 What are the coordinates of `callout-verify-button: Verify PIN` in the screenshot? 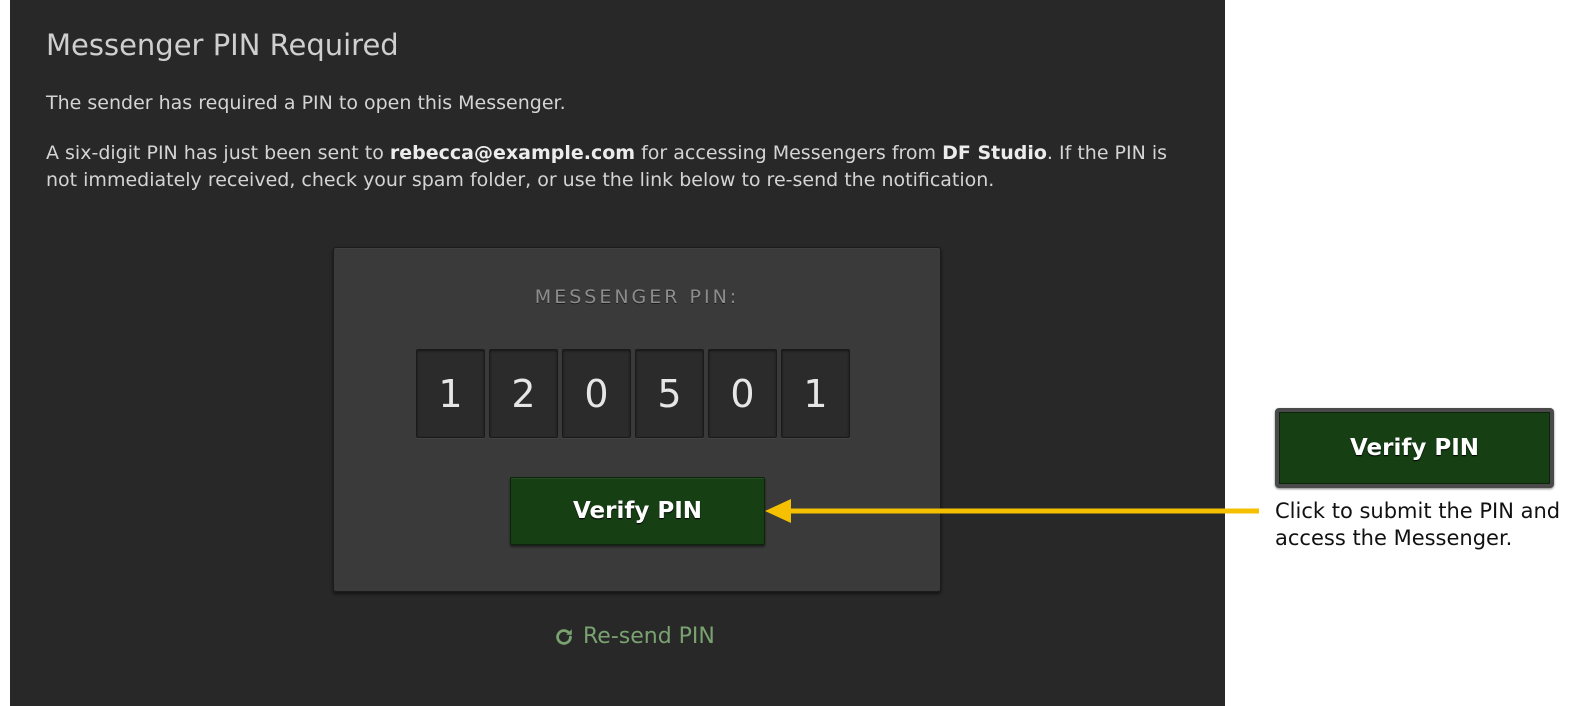 It's located at (1414, 448).